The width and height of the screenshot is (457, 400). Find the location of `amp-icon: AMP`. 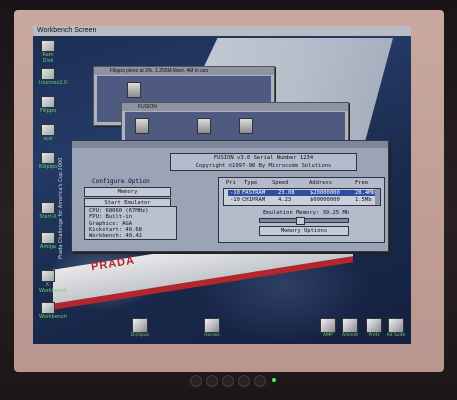

amp-icon: AMP is located at coordinates (328, 328).